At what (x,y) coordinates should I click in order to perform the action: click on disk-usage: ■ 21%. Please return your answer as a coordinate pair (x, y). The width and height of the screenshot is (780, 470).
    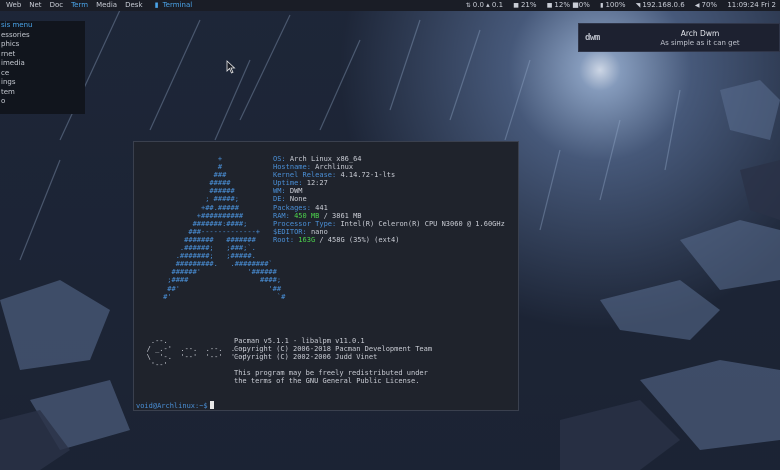
    Looking at the image, I should click on (524, 5).